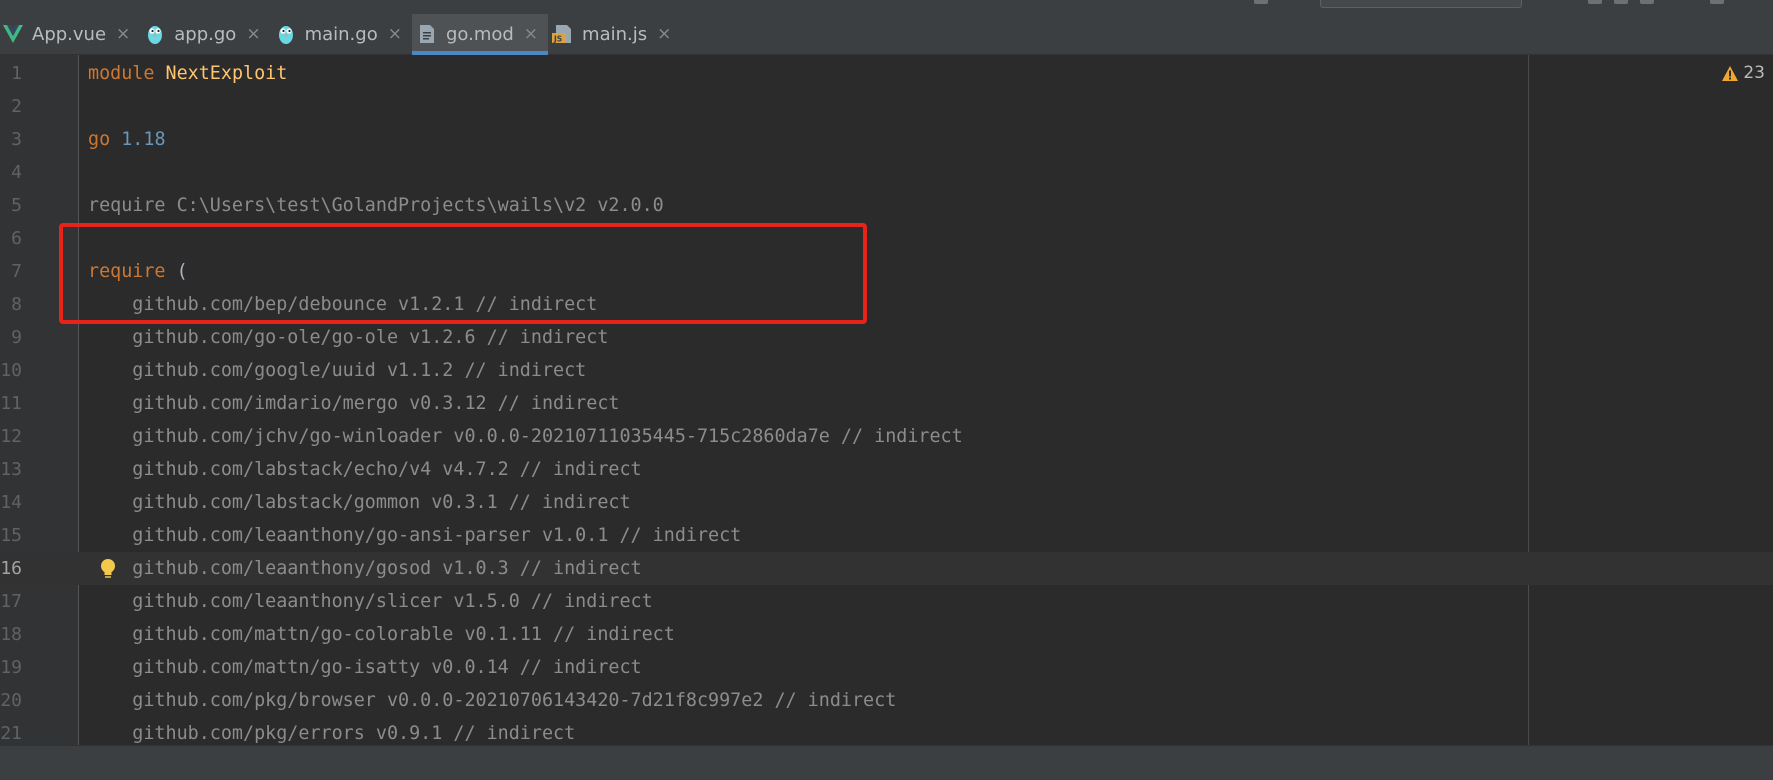 This screenshot has width=1773, height=780. What do you see at coordinates (886, 139) in the screenshot?
I see `code-line: 3 go 1.18` at bounding box center [886, 139].